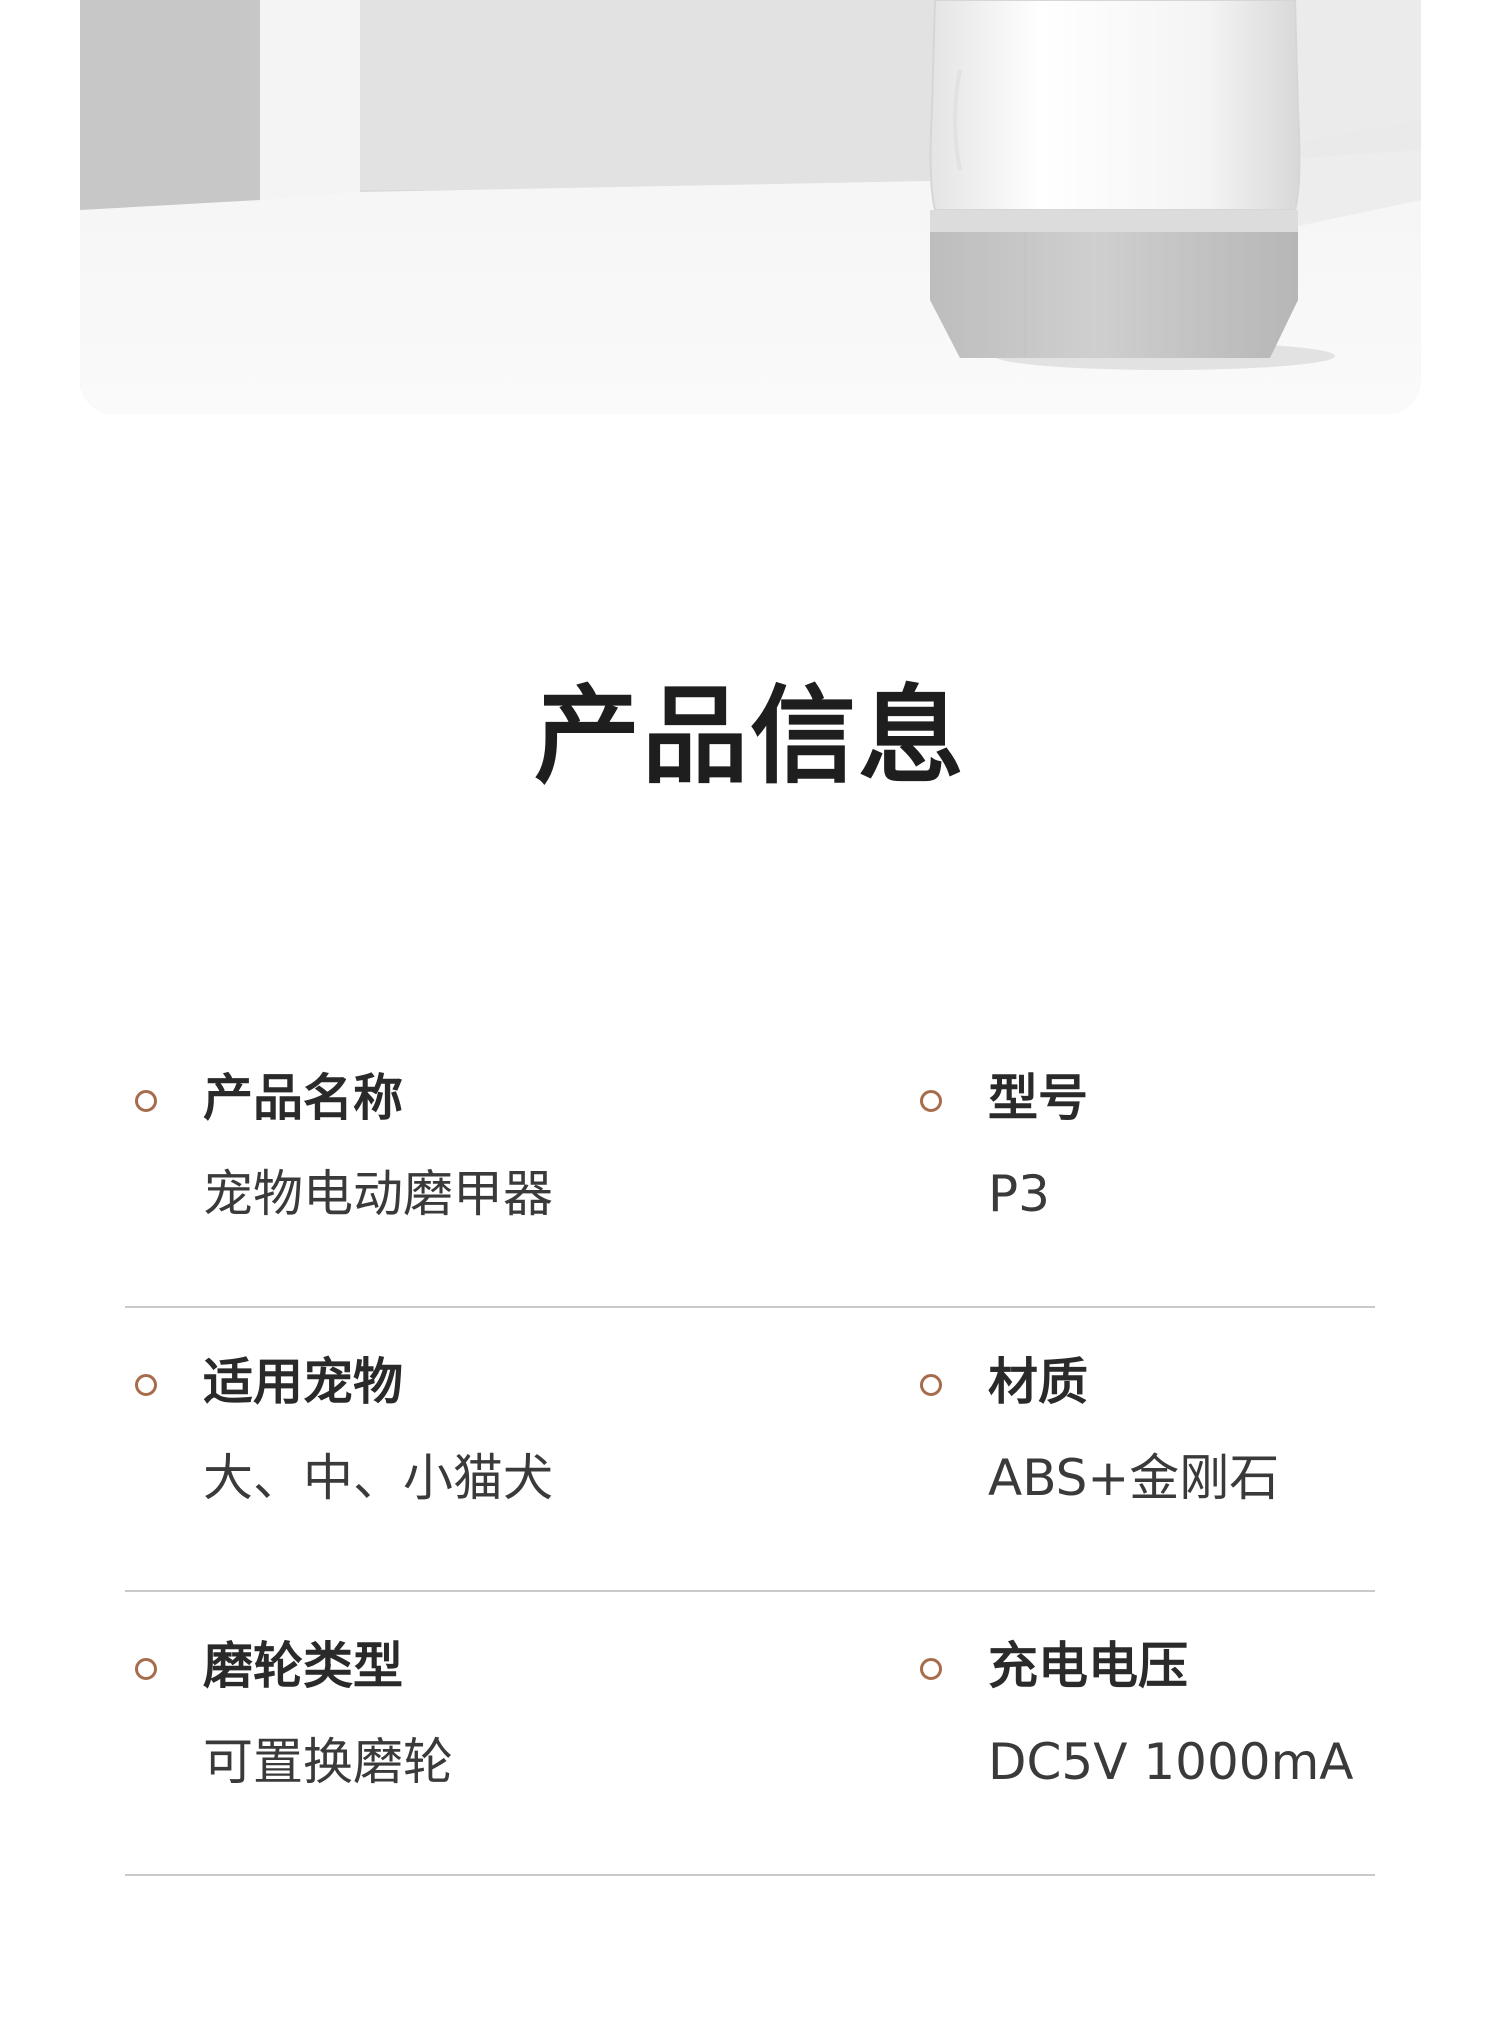  Describe the element at coordinates (750, 1166) in the screenshot. I see `spec-row: 产品名称 宠物电动磨甲器 型号 P3` at that location.